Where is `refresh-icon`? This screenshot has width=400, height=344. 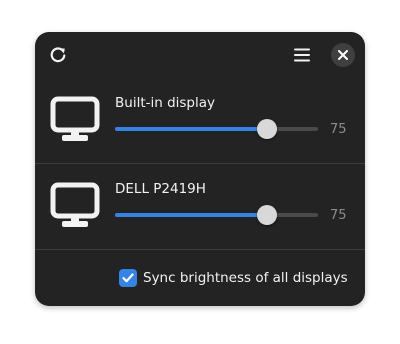 refresh-icon is located at coordinates (58, 55).